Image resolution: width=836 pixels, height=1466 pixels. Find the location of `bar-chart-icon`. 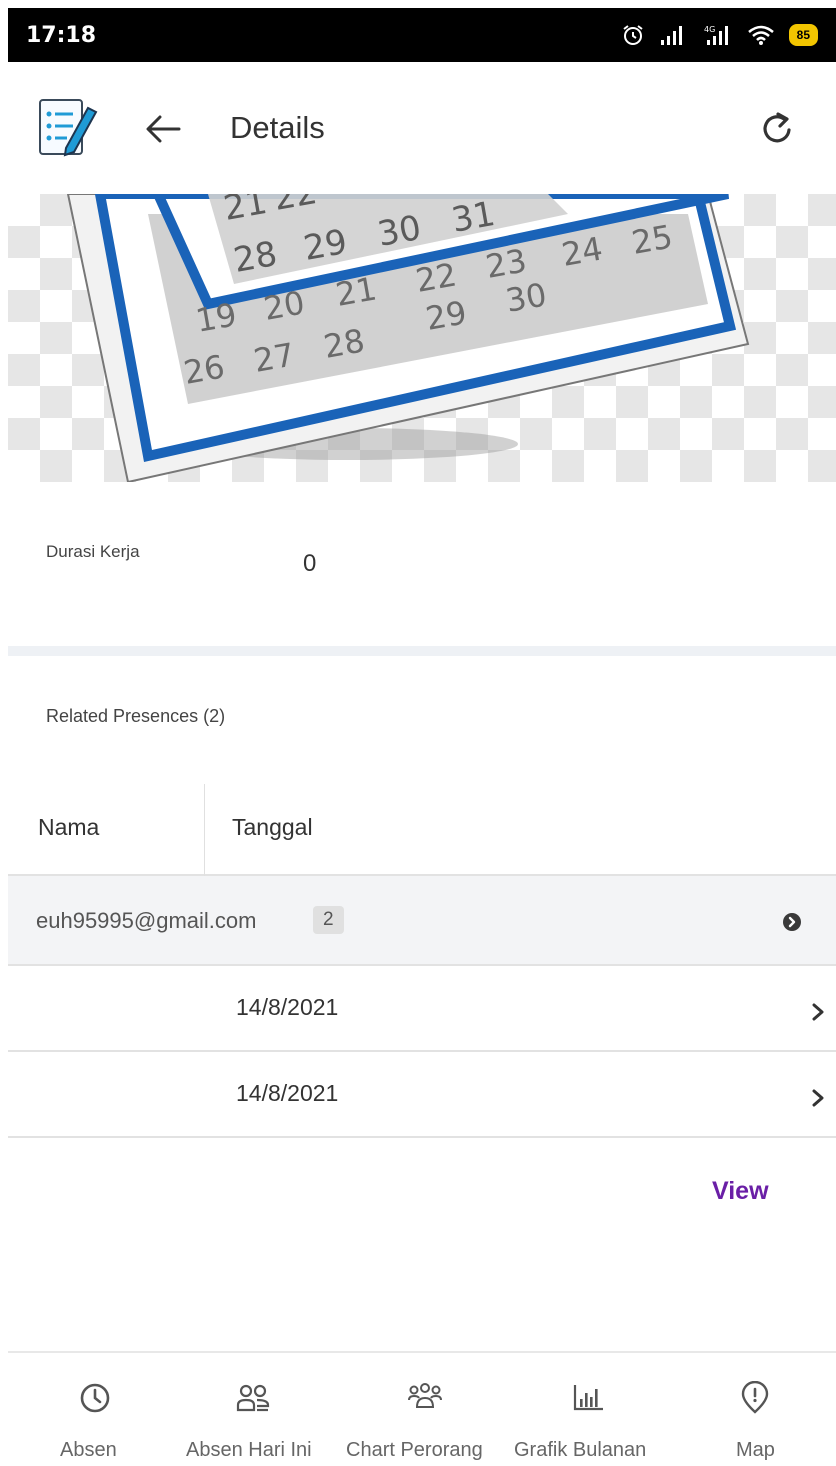

bar-chart-icon is located at coordinates (588, 1398).